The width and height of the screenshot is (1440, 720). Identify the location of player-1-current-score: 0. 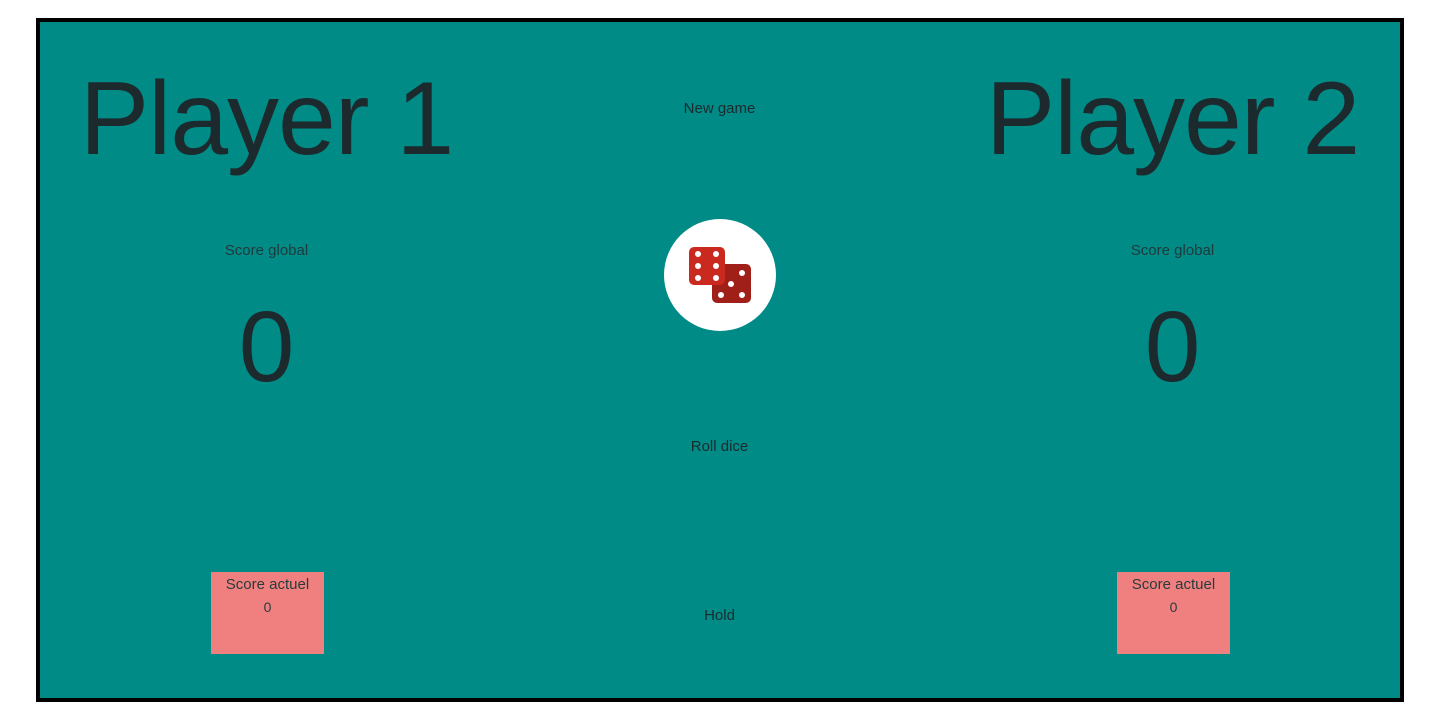
(267, 607).